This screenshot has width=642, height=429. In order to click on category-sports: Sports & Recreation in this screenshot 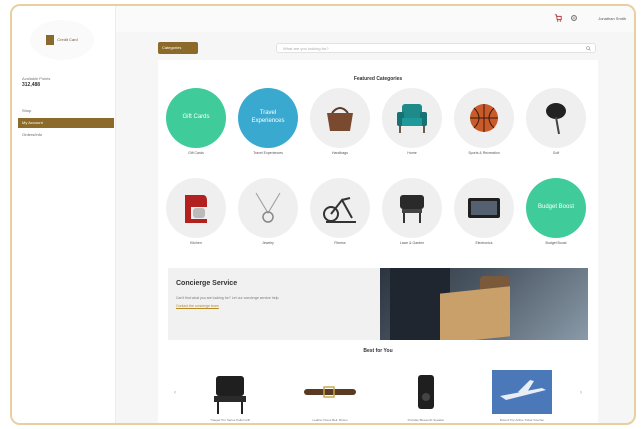, I will do `click(484, 123)`.